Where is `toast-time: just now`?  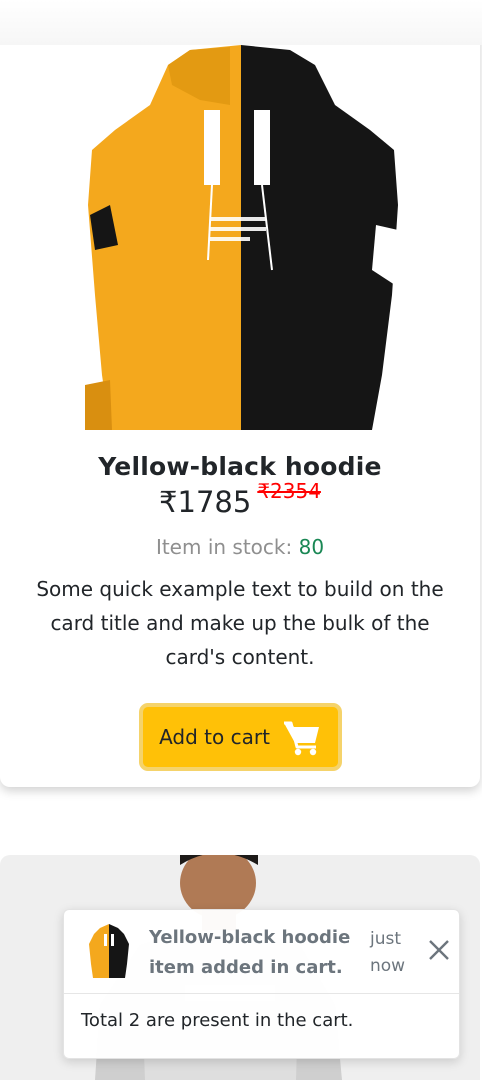 toast-time: just now is located at coordinates (388, 952).